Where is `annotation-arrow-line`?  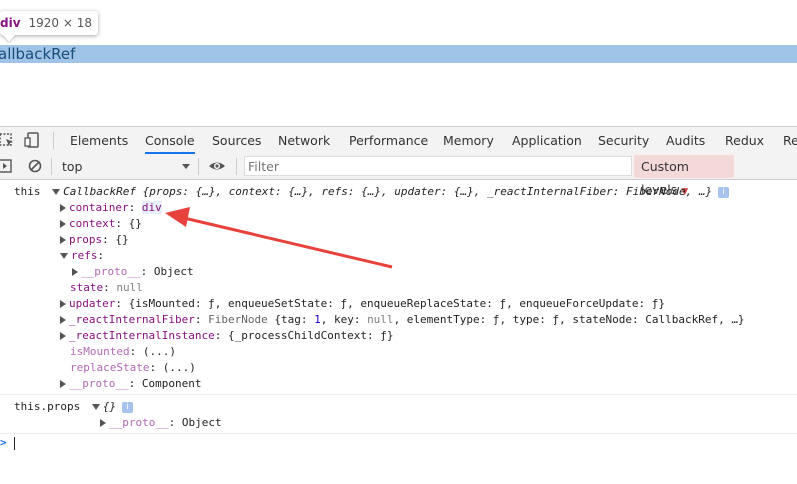
annotation-arrow-line is located at coordinates (288, 242).